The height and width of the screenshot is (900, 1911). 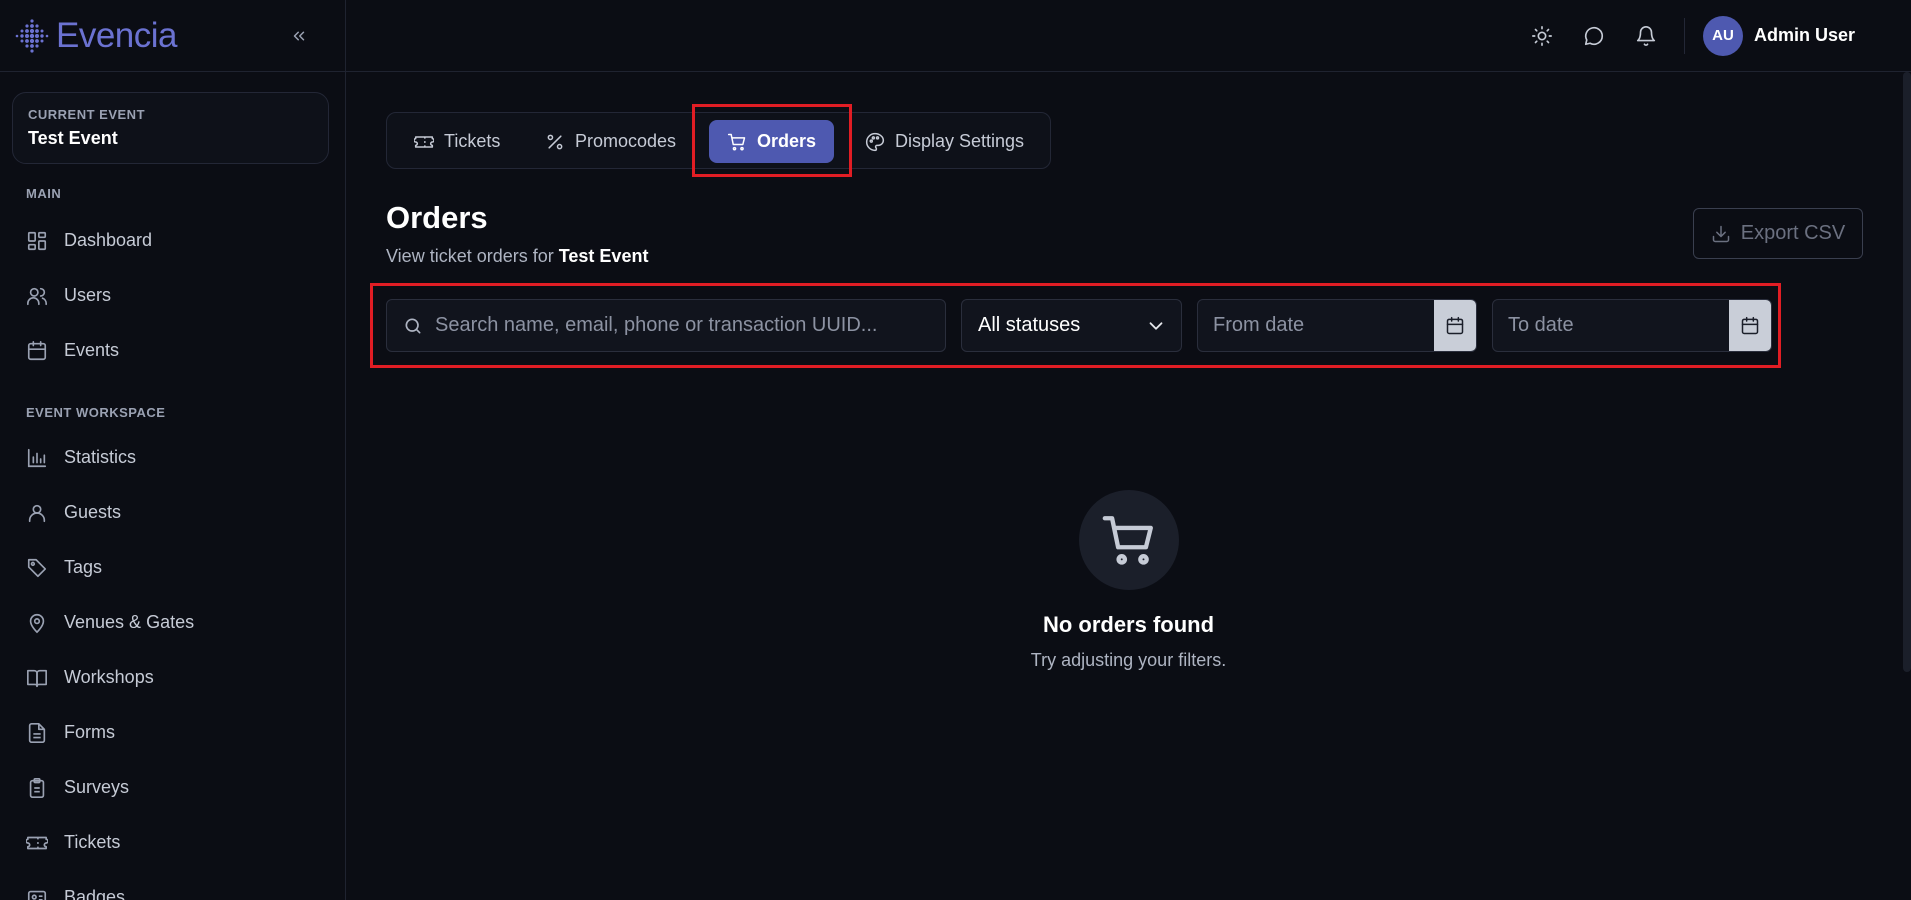 I want to click on sidebar-item-label: Workshops, so click(x=109, y=677).